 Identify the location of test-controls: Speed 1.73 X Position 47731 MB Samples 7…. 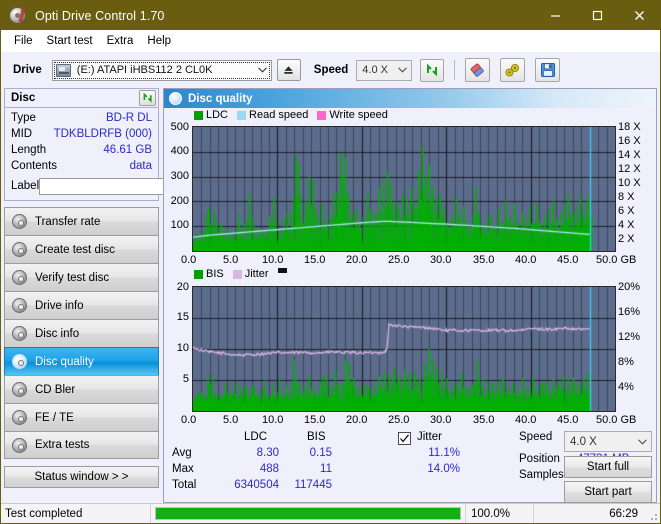
(587, 466).